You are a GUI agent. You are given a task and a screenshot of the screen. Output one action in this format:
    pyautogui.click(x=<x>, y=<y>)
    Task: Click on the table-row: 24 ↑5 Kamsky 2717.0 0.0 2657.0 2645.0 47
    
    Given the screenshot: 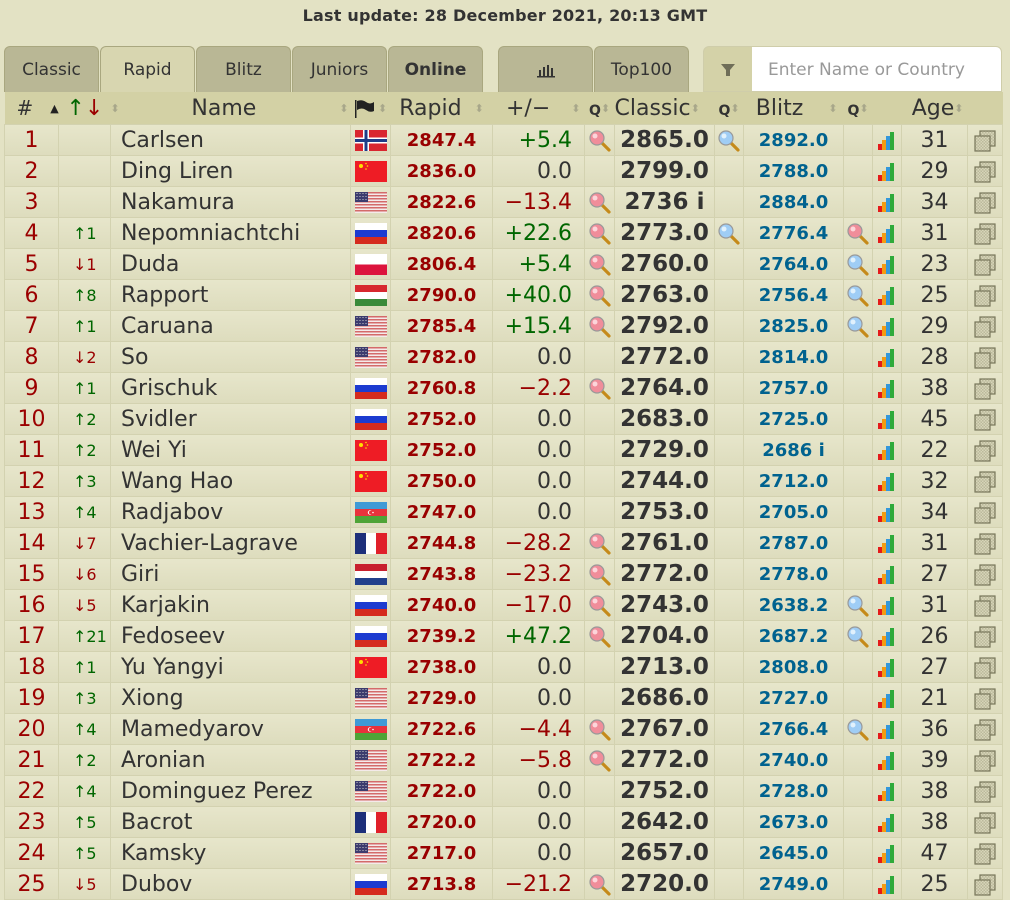 What is the action you would take?
    pyautogui.click(x=503, y=853)
    